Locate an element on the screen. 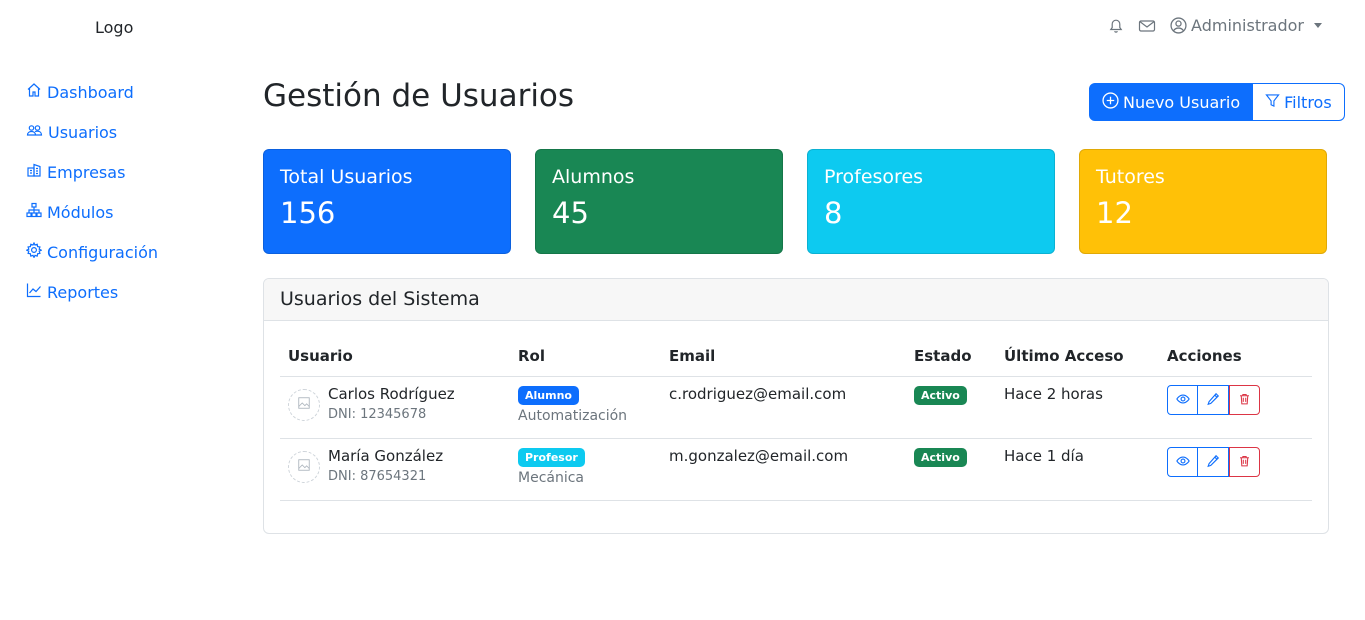 The image size is (1365, 620). funnel-icon is located at coordinates (1272, 102).